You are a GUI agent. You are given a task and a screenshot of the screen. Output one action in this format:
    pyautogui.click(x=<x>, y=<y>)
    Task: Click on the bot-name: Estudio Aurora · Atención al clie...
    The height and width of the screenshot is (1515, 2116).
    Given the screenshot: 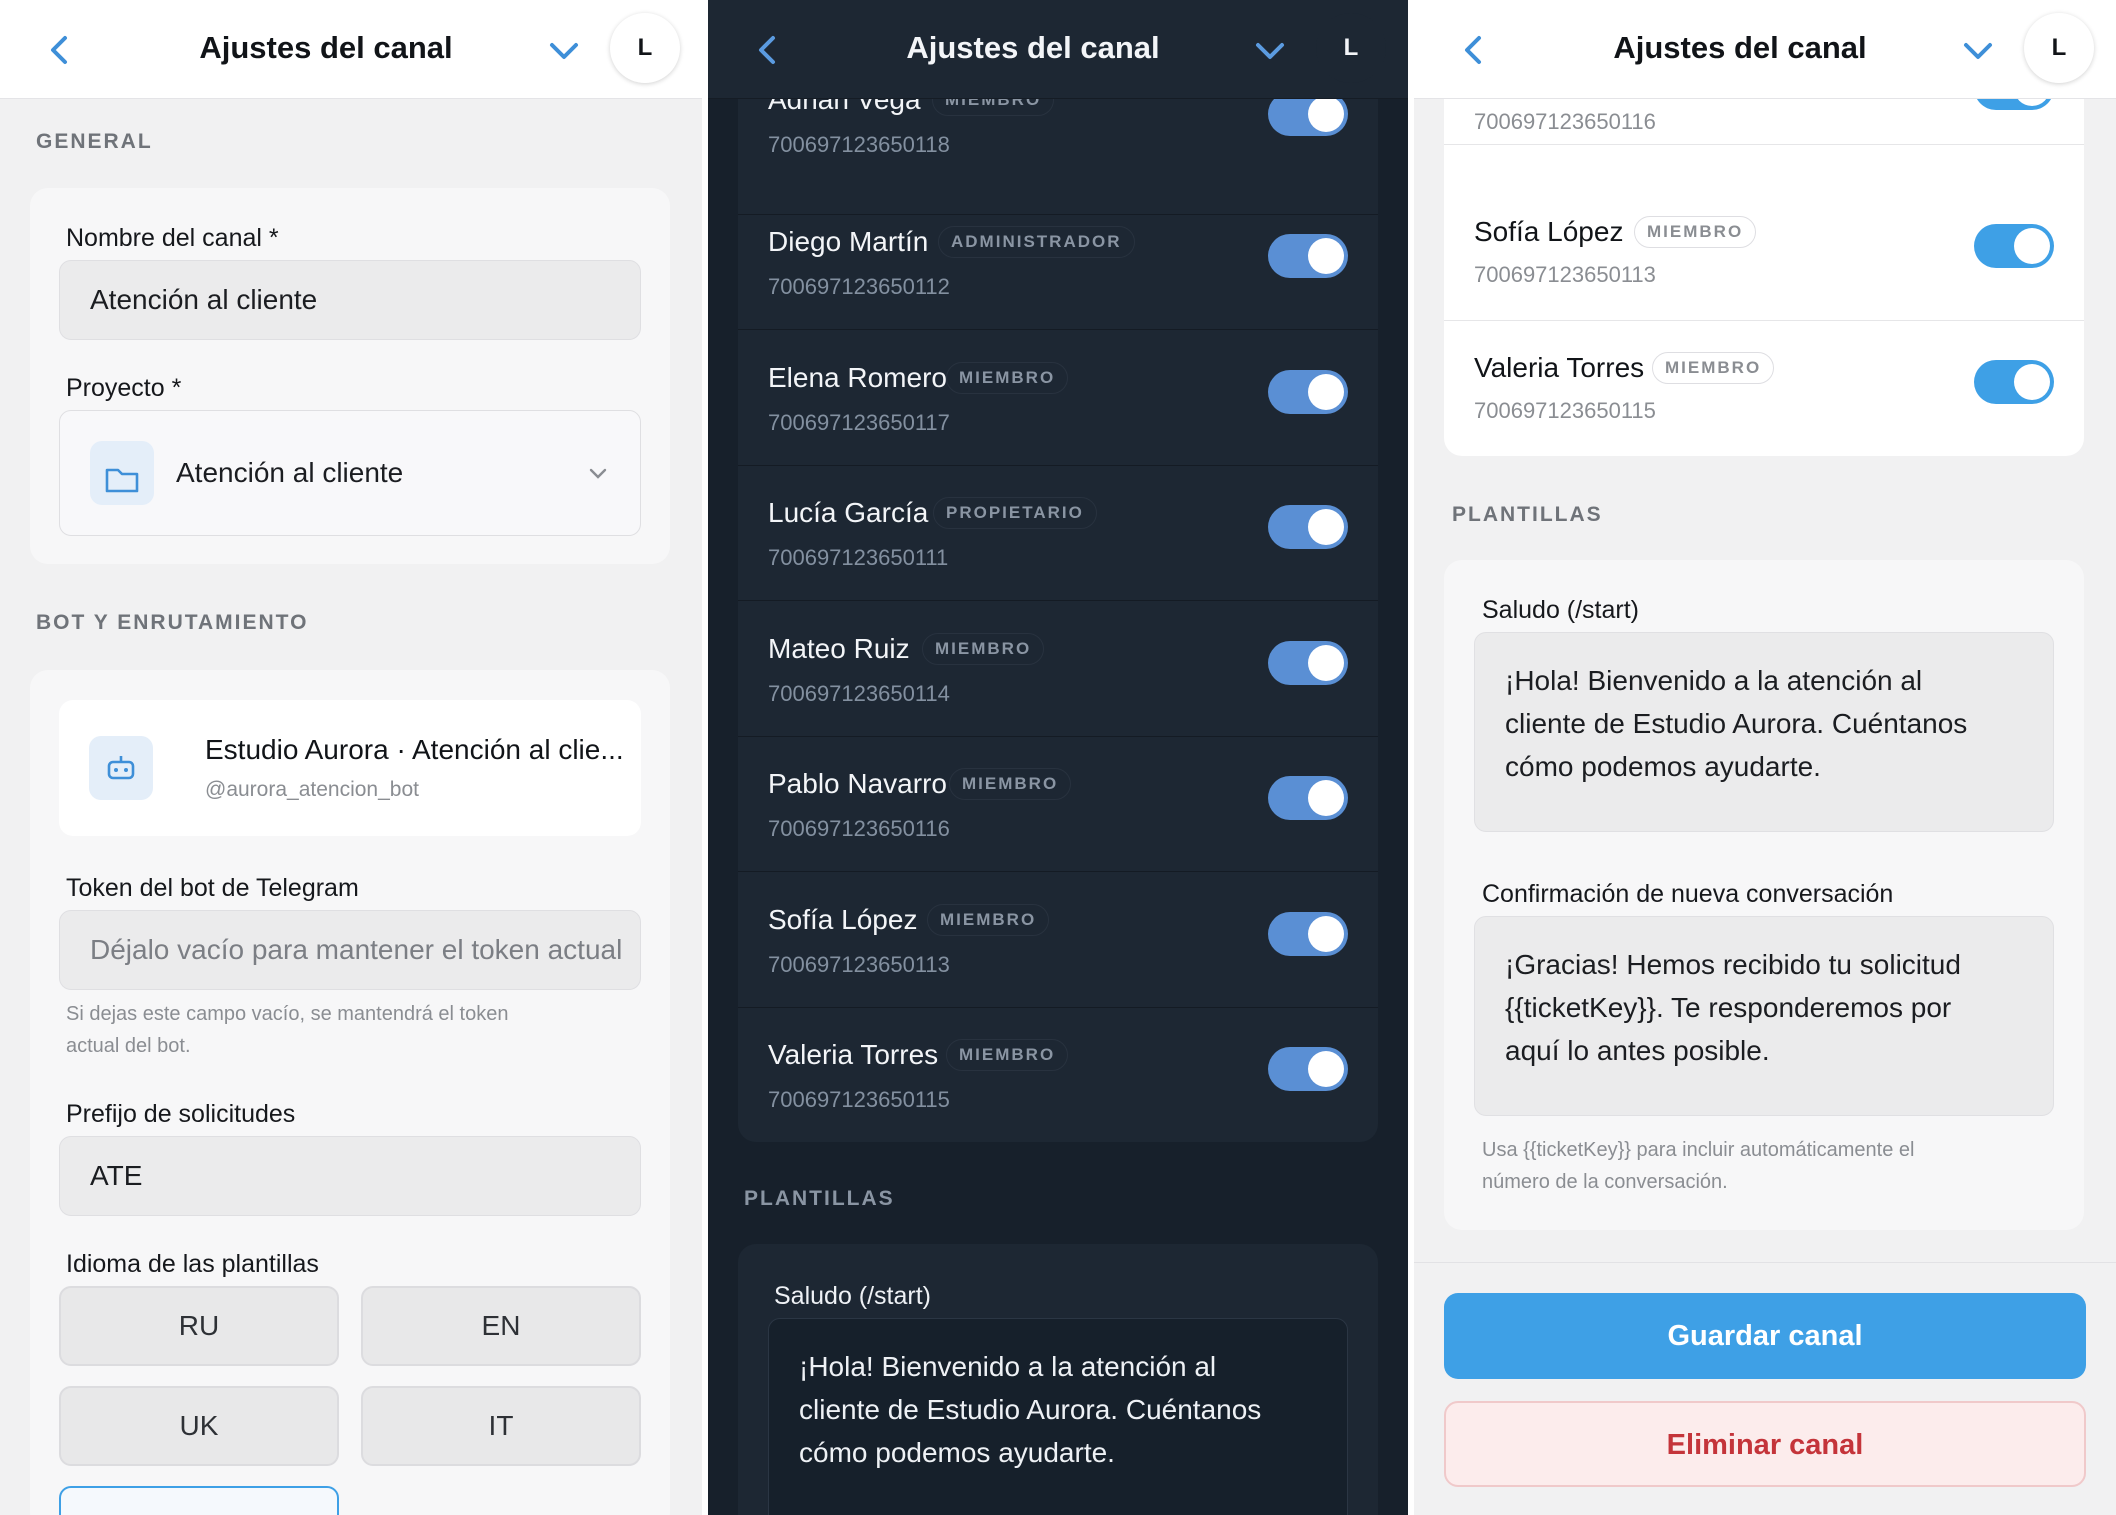 What is the action you would take?
    pyautogui.click(x=414, y=749)
    